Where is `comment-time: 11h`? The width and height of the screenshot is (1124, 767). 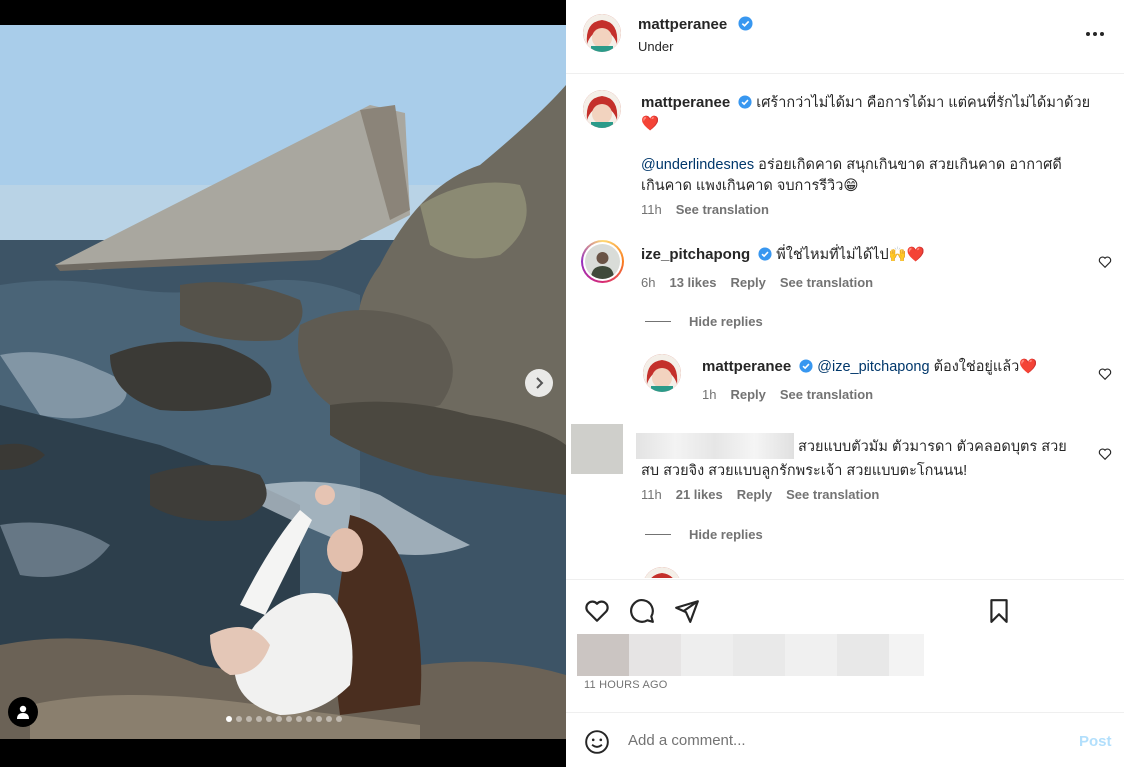
comment-time: 11h is located at coordinates (651, 494).